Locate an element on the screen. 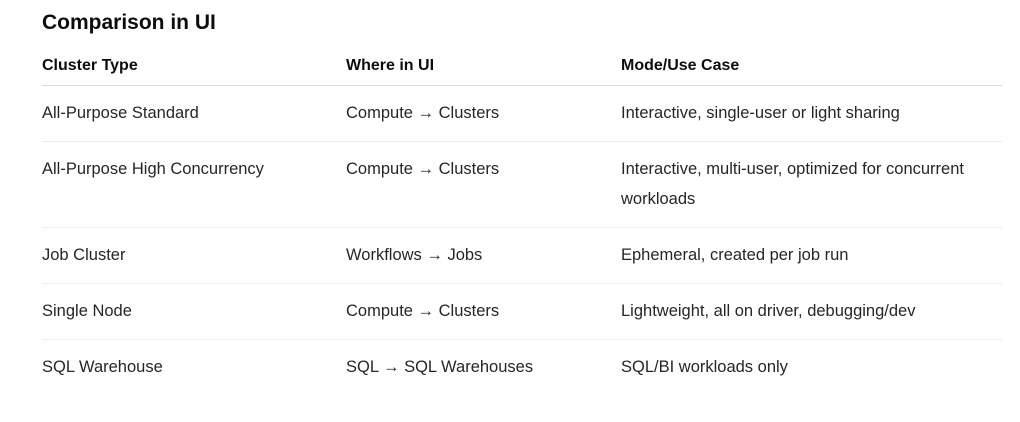 This screenshot has width=1020, height=422. cell-cluster-type: All-Purpose High Concurrency is located at coordinates (194, 184).